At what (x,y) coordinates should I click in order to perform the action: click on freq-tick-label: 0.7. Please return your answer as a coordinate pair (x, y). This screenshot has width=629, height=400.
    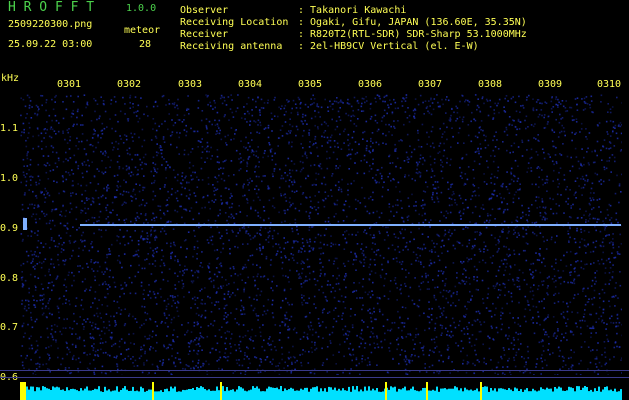
    Looking at the image, I should click on (9, 327).